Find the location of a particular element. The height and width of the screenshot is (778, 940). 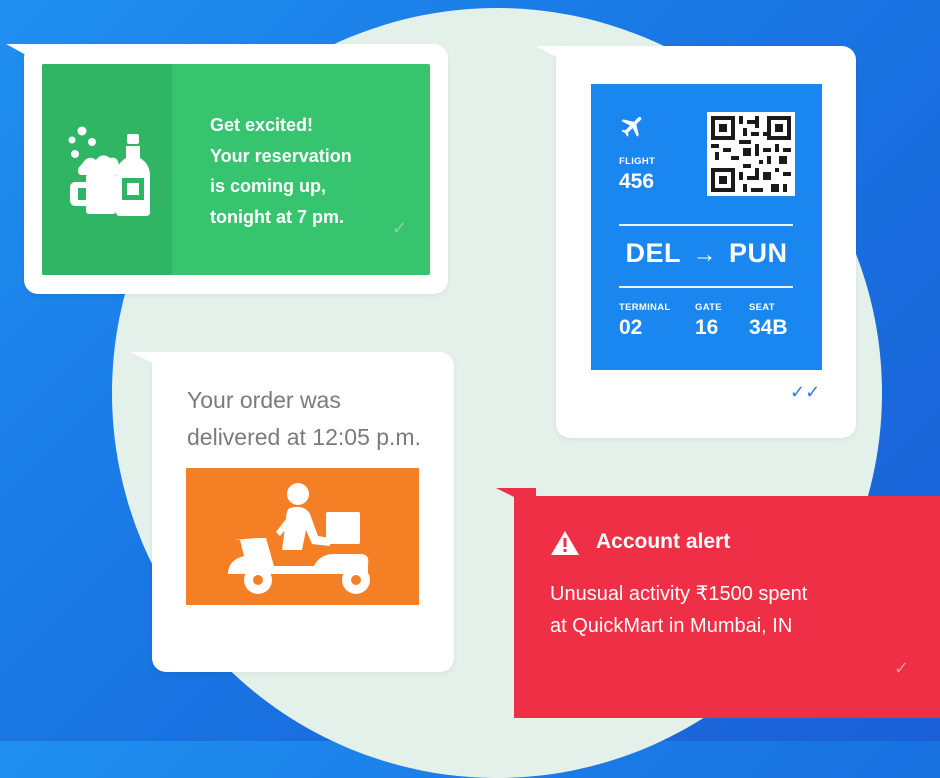

delivery-line: delivered at 12:05 p.m. is located at coordinates (304, 437).